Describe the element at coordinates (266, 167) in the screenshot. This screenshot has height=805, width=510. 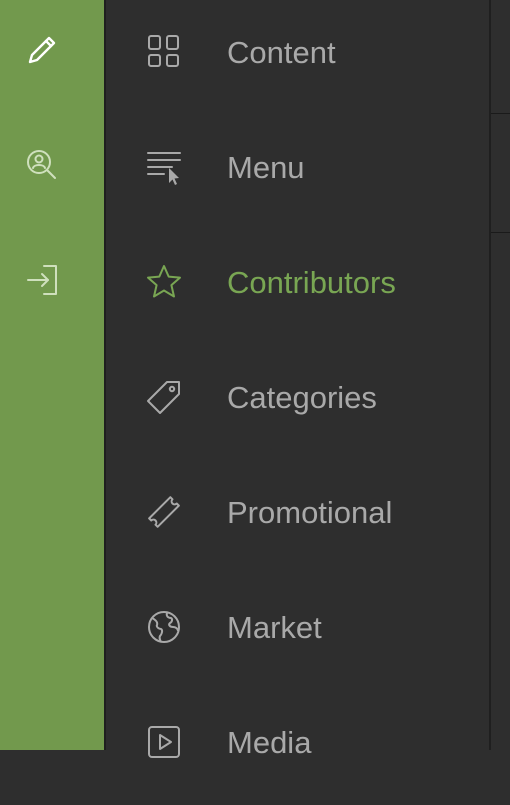
I see `menu-item-label: Menu` at that location.